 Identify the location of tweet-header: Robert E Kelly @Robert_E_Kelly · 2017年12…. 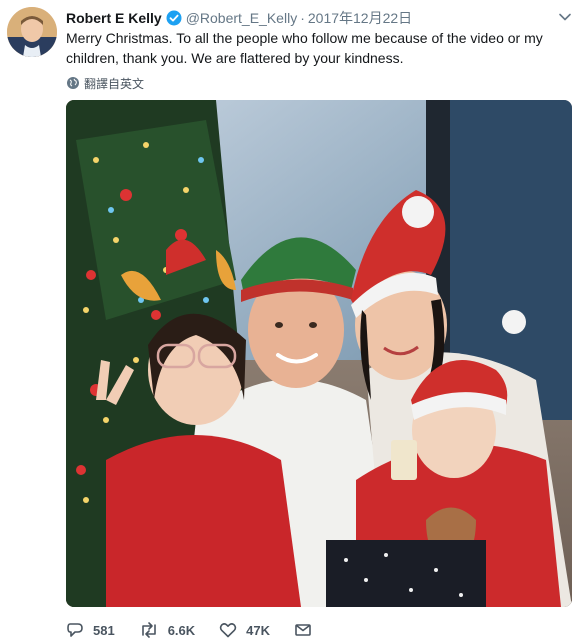
(239, 18).